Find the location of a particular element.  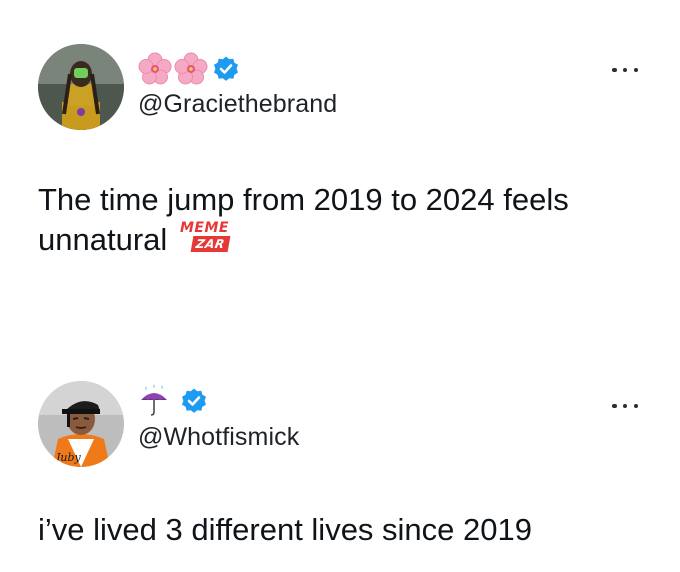

avatar: Juby is located at coordinates (81, 424).